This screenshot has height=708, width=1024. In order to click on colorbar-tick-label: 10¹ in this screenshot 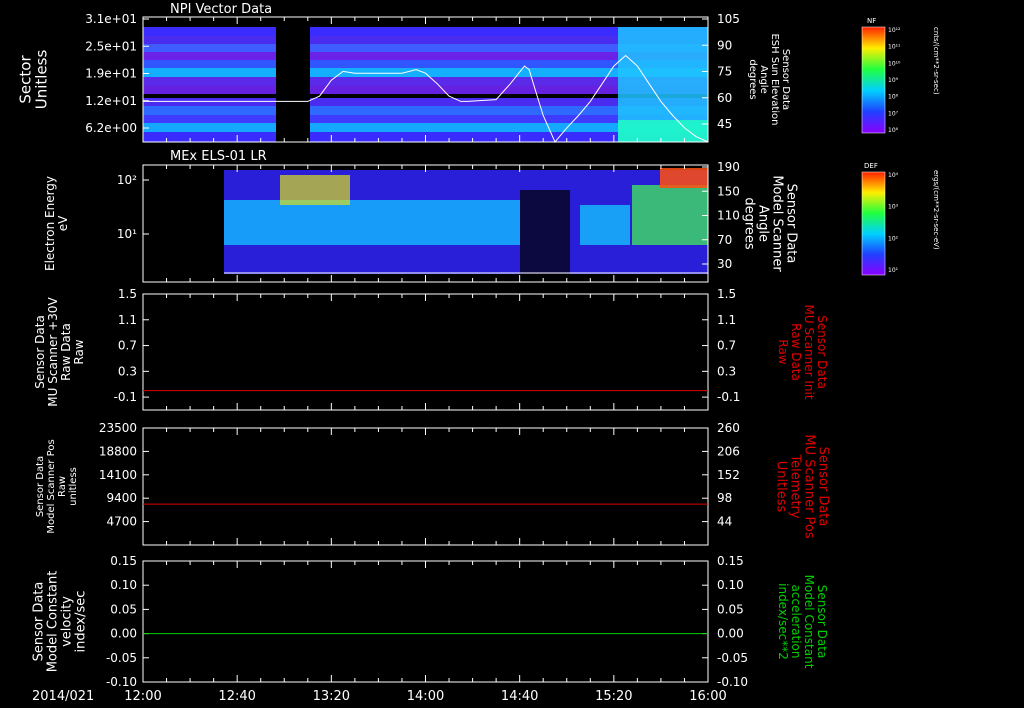, I will do `click(893, 270)`.